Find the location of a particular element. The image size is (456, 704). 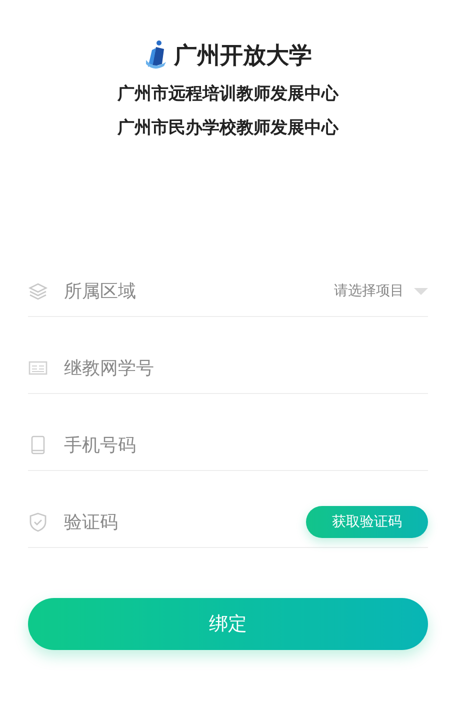

input-field: 手机号码 is located at coordinates (246, 445).